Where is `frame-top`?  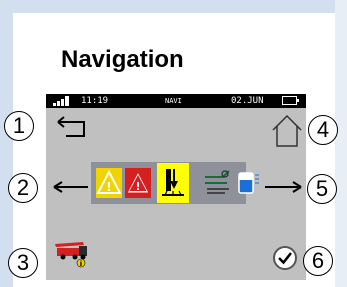 frame-top is located at coordinates (173, 6).